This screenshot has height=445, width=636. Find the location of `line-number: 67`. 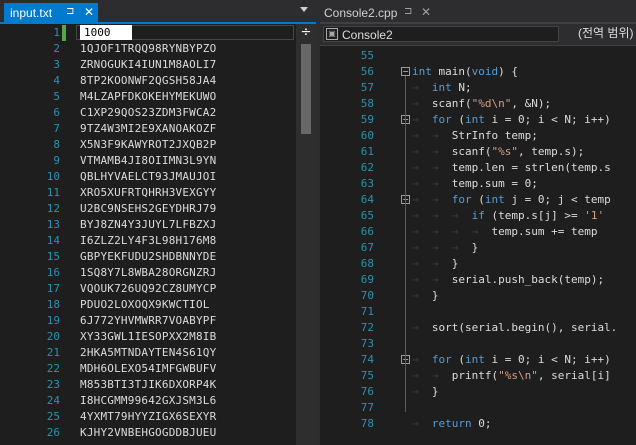

line-number: 67 is located at coordinates (367, 247).